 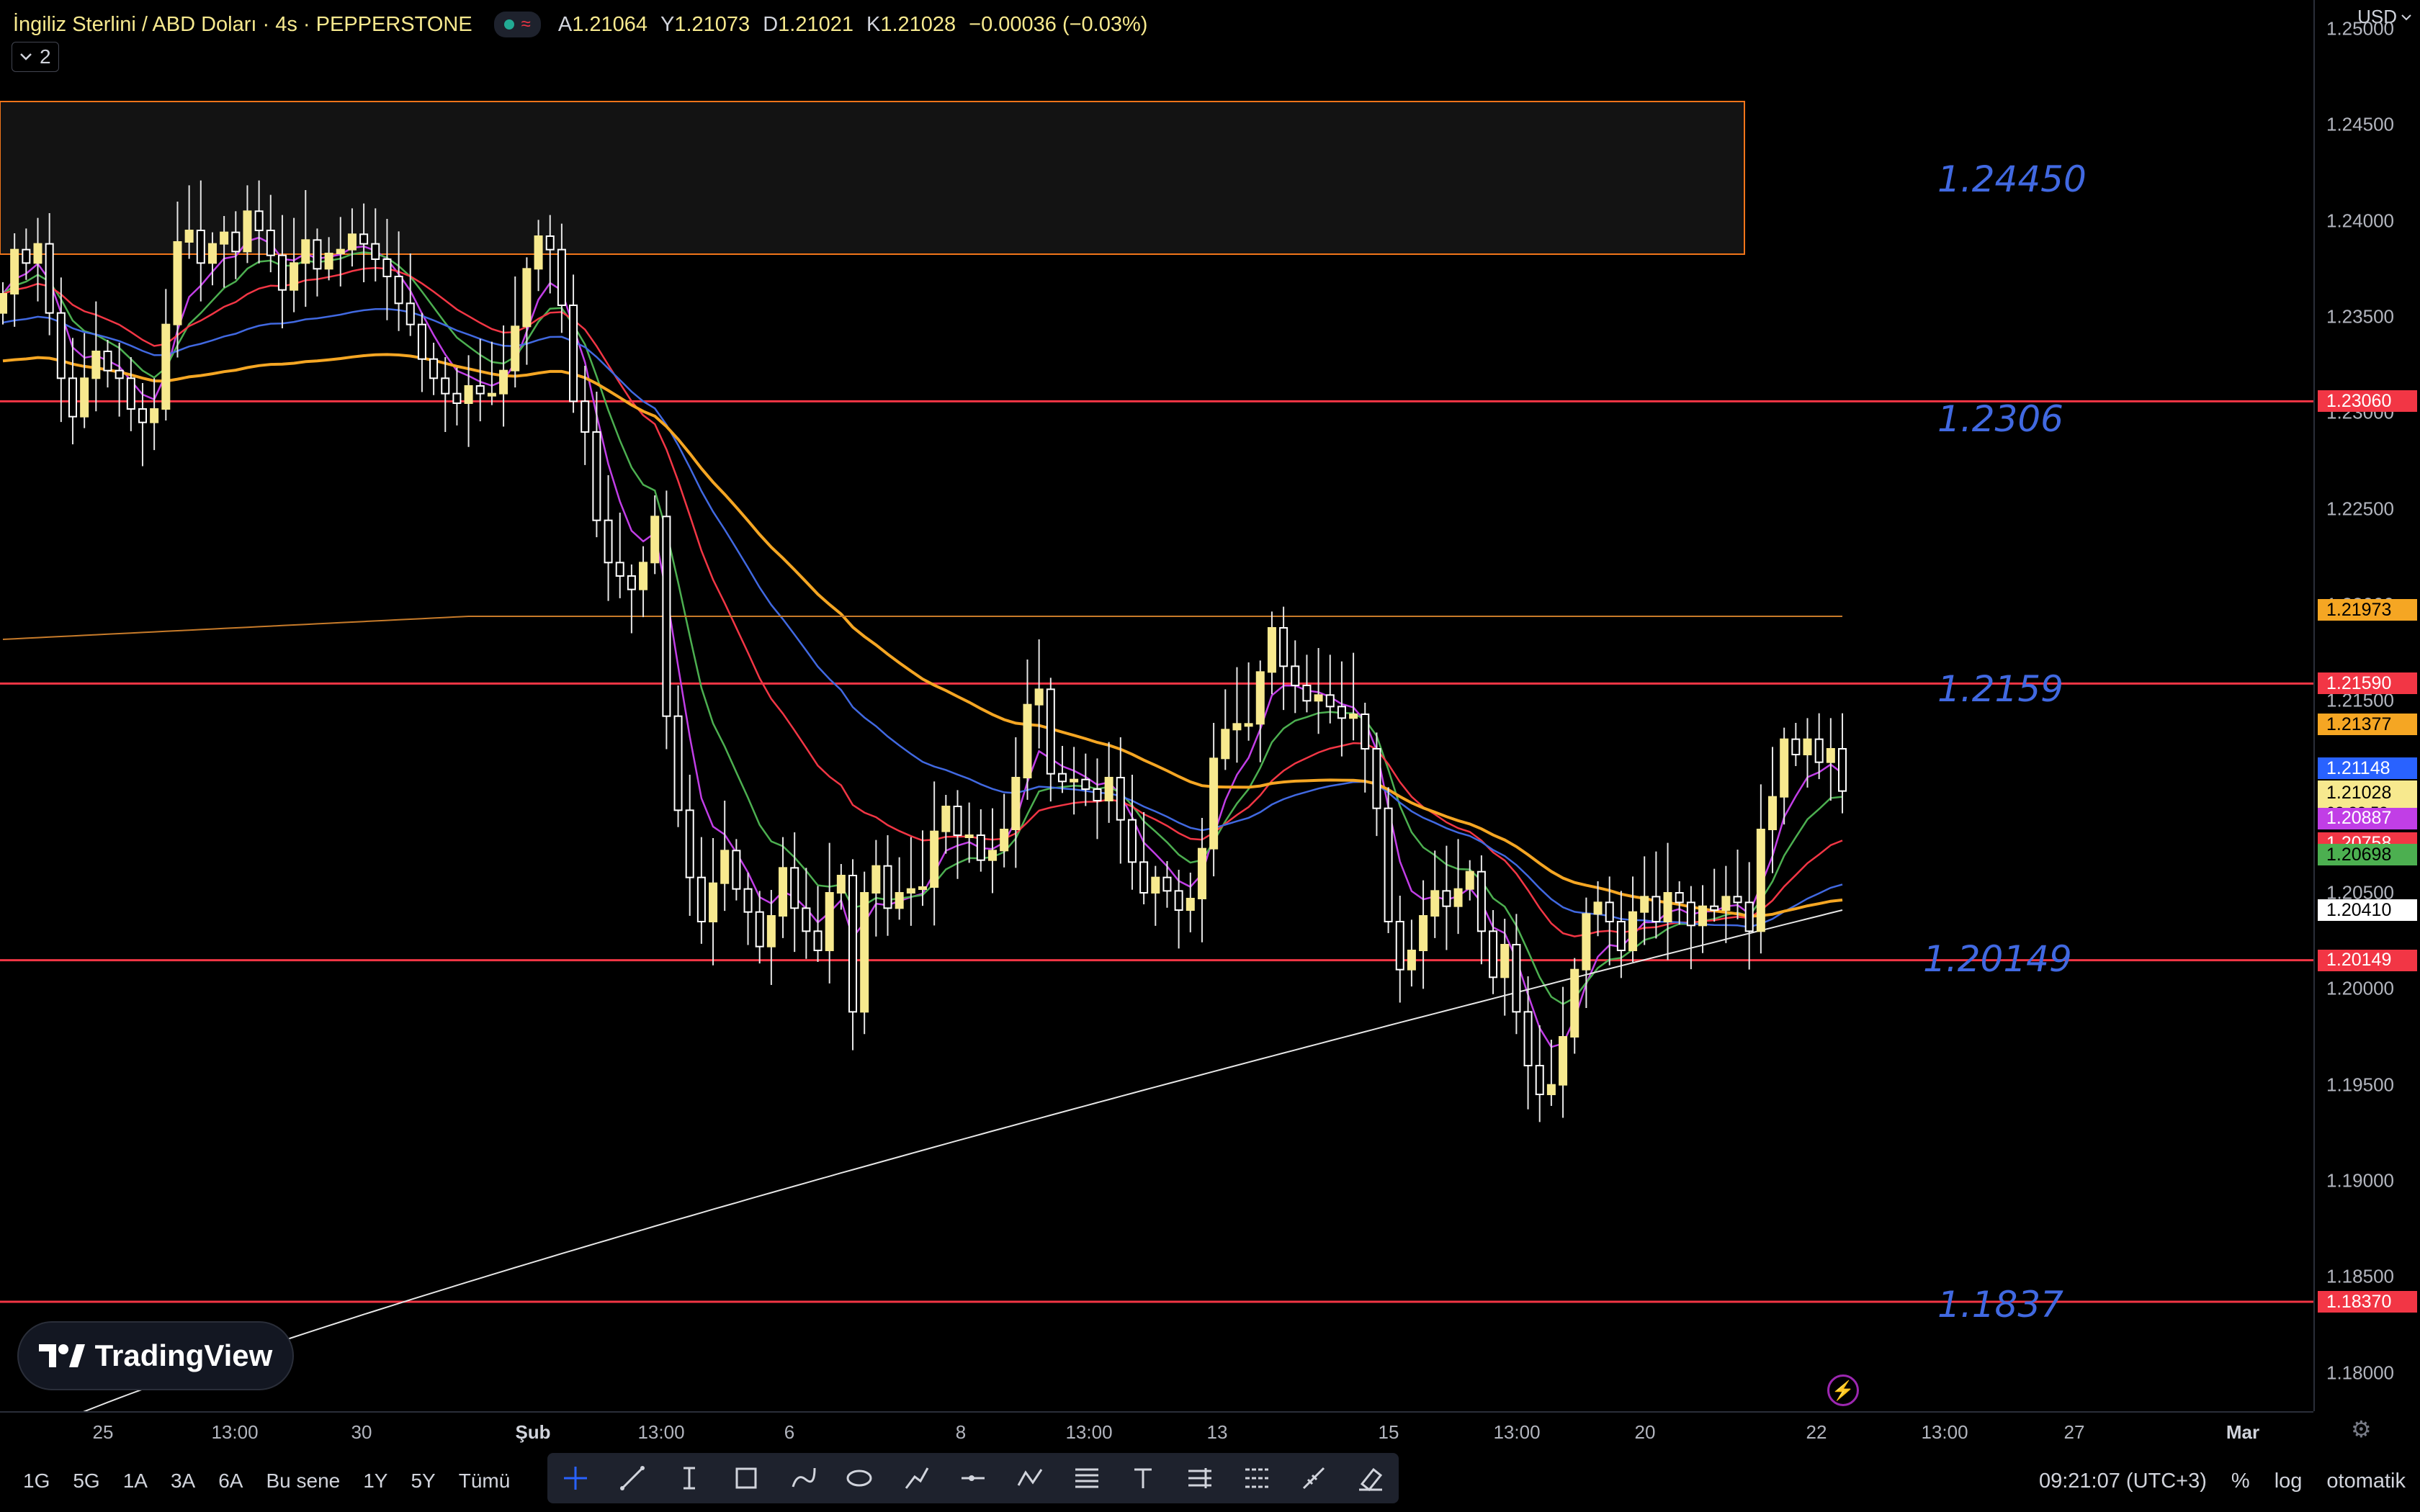 What do you see at coordinates (183, 1481) in the screenshot?
I see `range-3a: 3A` at bounding box center [183, 1481].